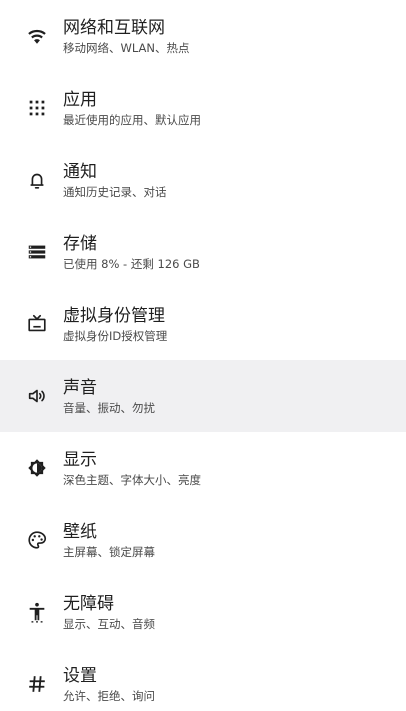  I want to click on settings-item-title: 网络和互联网, so click(114, 27).